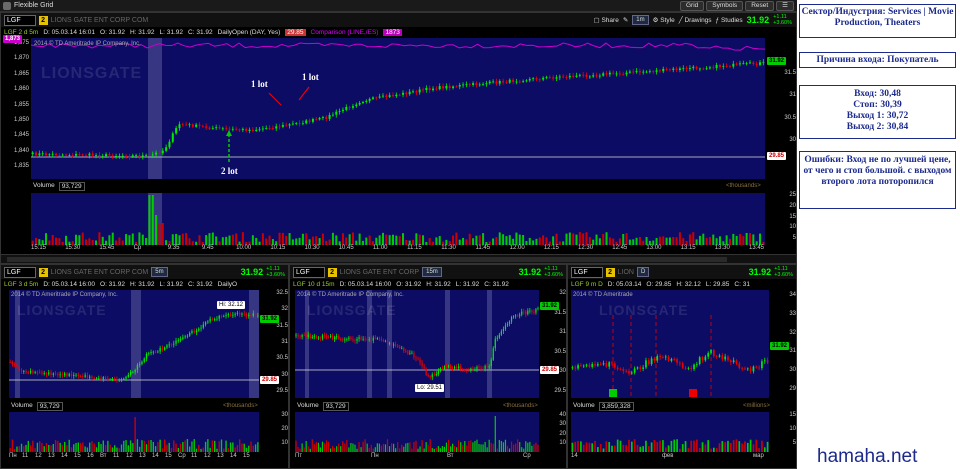  I want to click on chart-c-symbol-input: LGF, so click(587, 272).